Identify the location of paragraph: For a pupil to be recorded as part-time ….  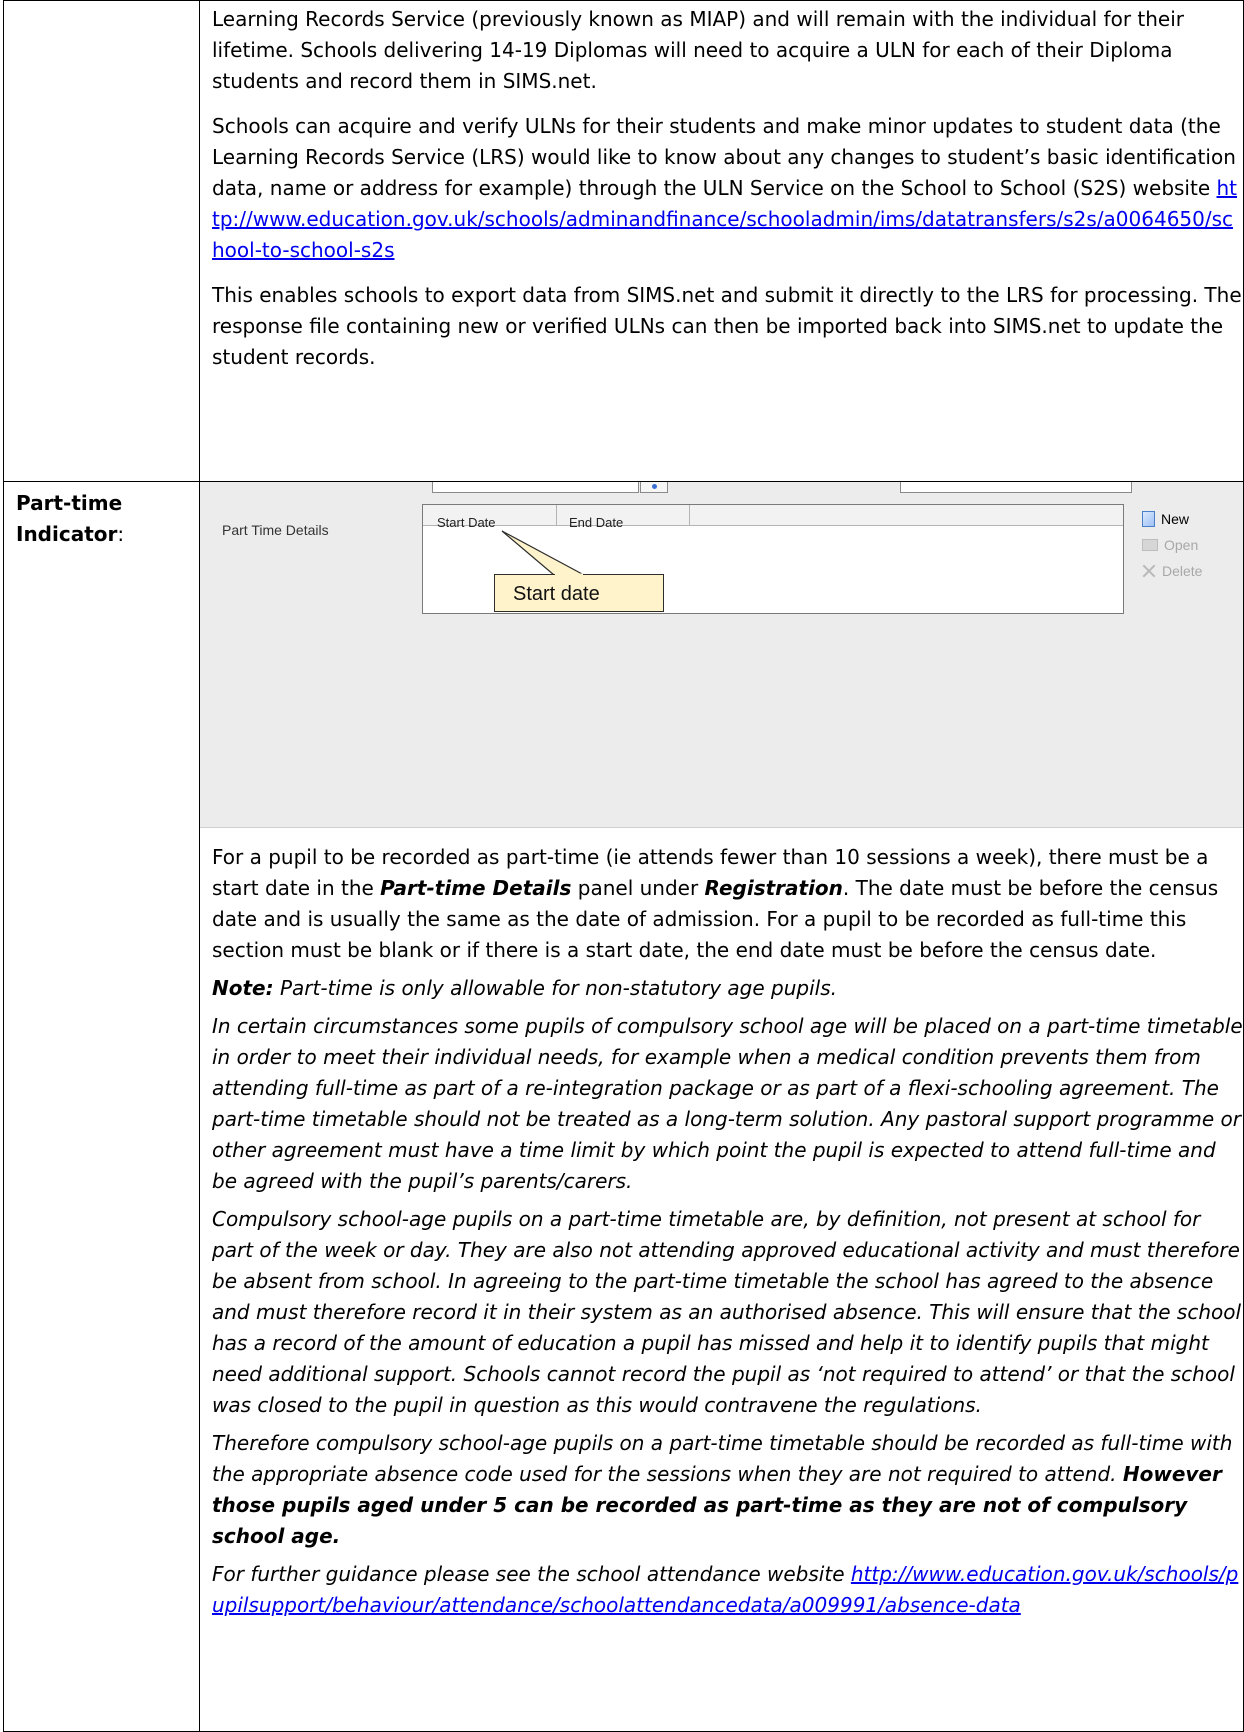
(715, 903).